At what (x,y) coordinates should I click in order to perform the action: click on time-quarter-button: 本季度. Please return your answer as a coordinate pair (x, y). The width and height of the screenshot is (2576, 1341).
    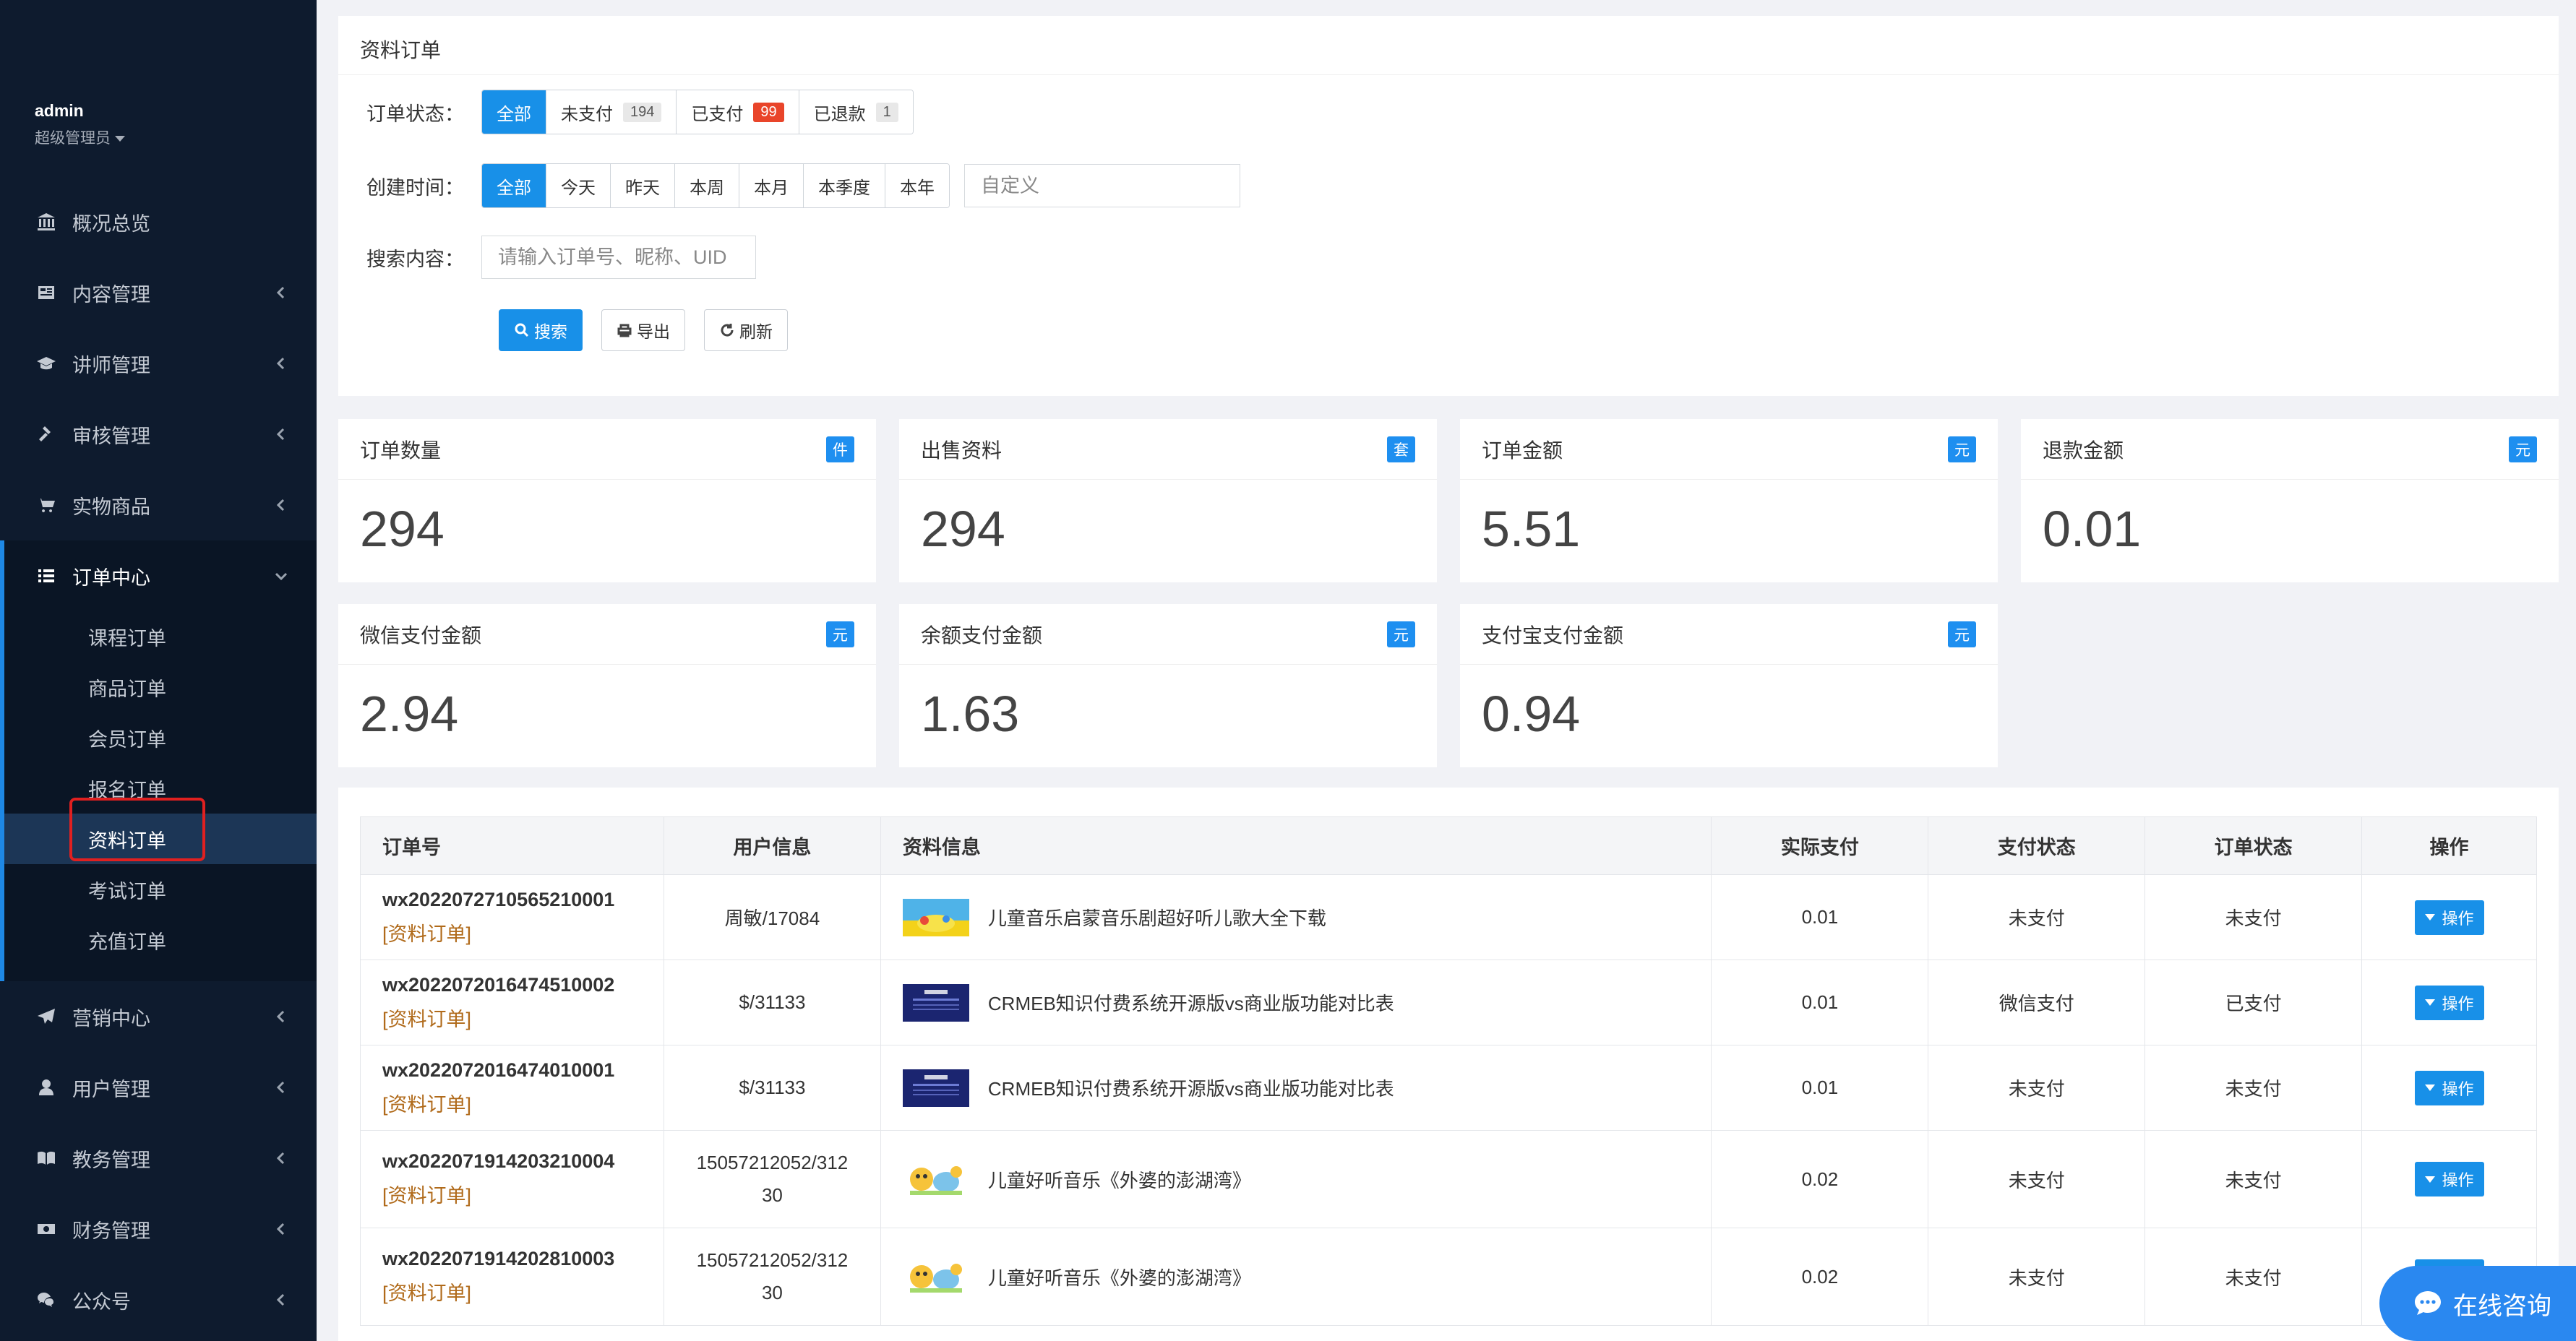
    Looking at the image, I should click on (845, 185).